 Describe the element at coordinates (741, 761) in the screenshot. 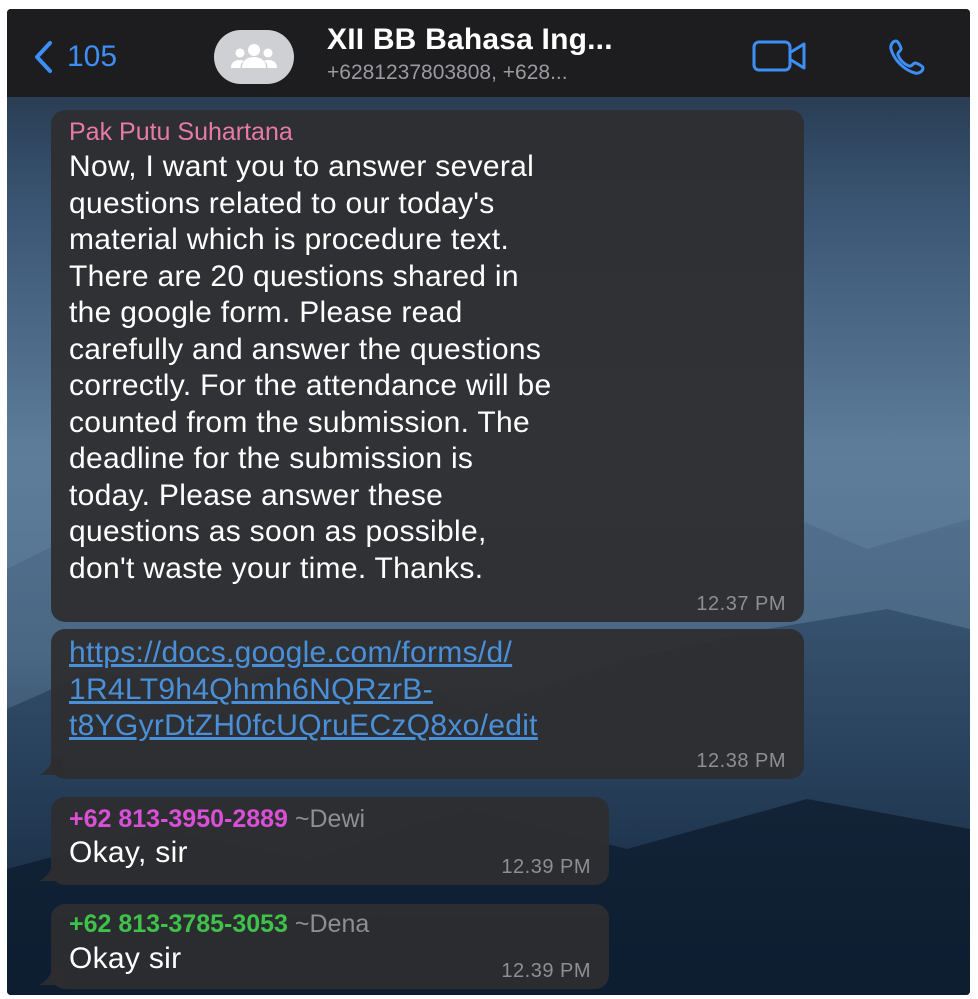

I see `message-time: 12.38 PM` at that location.